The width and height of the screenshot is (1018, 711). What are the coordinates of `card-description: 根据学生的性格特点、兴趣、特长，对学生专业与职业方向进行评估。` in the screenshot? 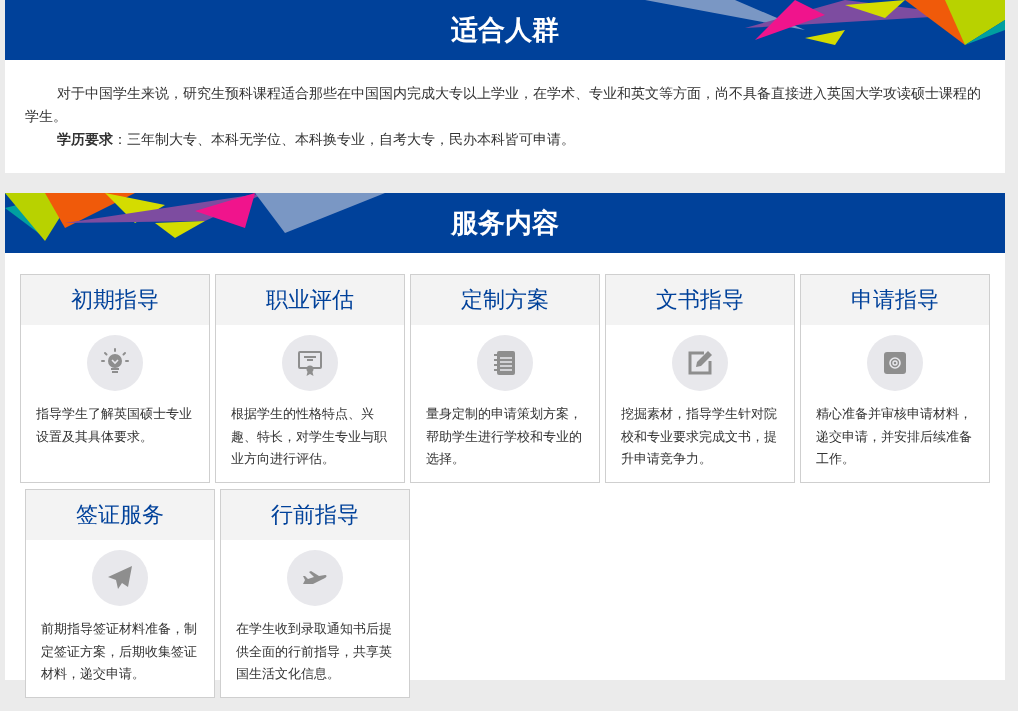 It's located at (309, 436).